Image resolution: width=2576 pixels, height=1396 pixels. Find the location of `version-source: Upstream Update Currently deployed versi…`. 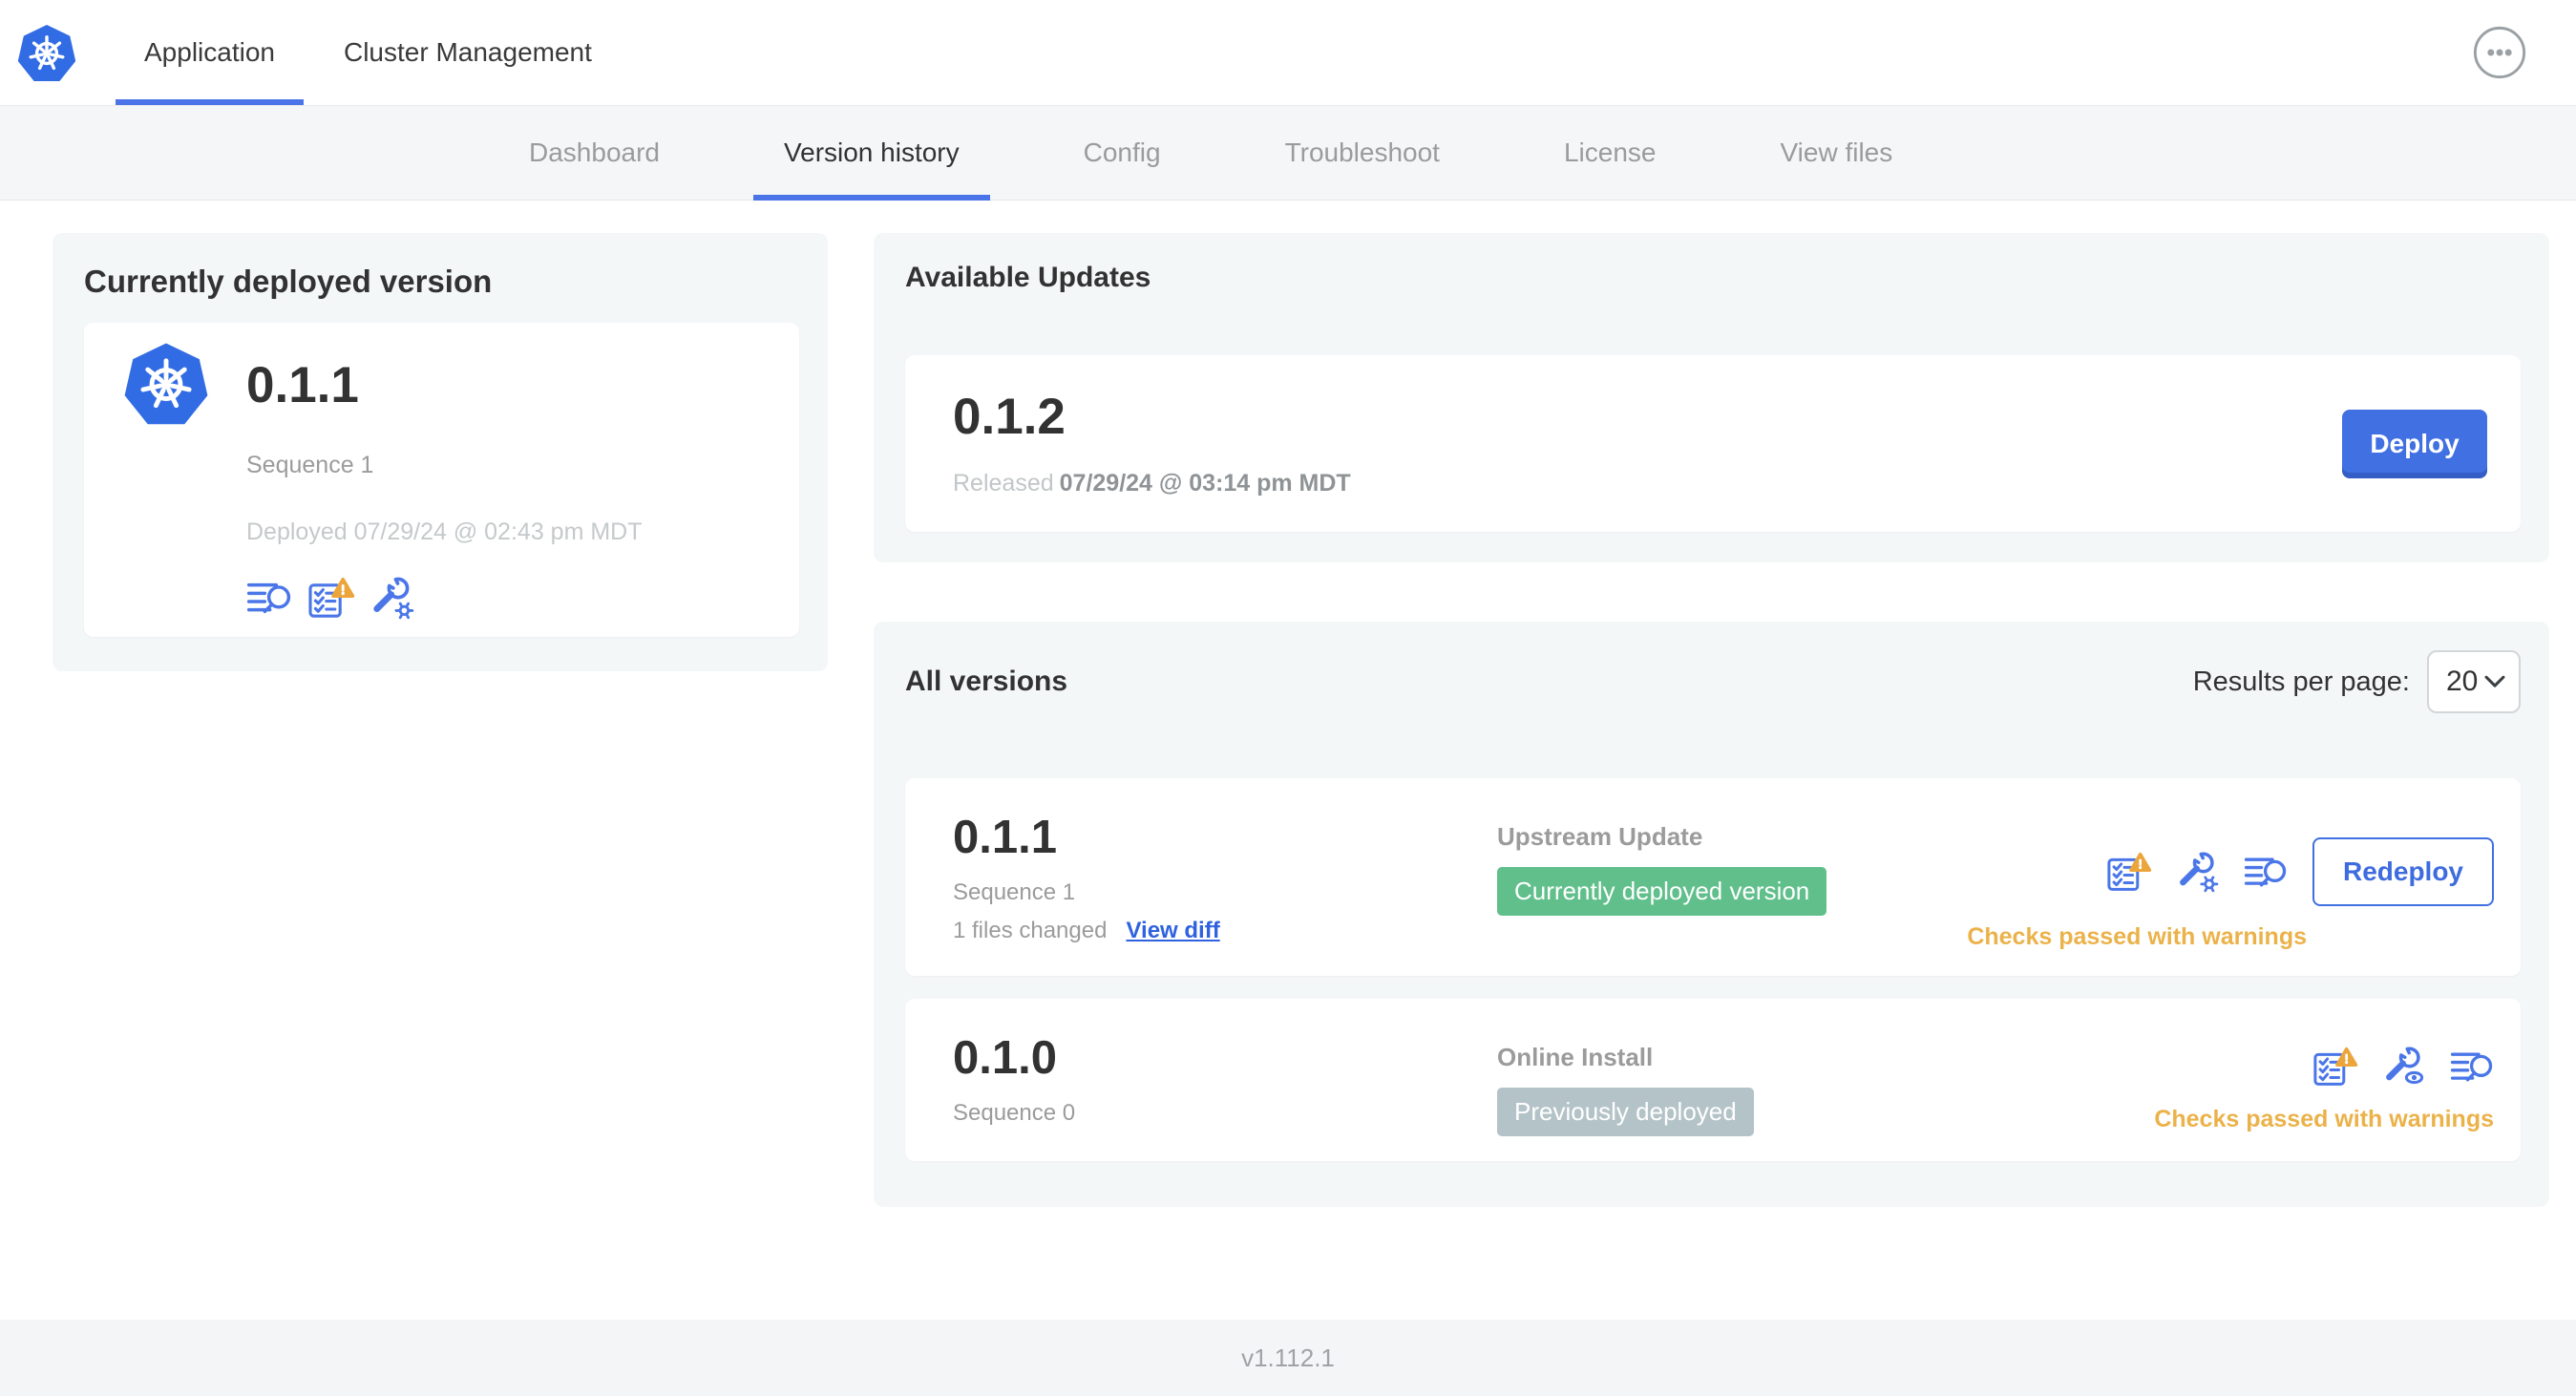

version-source: Upstream Update Currently deployed versi… is located at coordinates (1732, 863).